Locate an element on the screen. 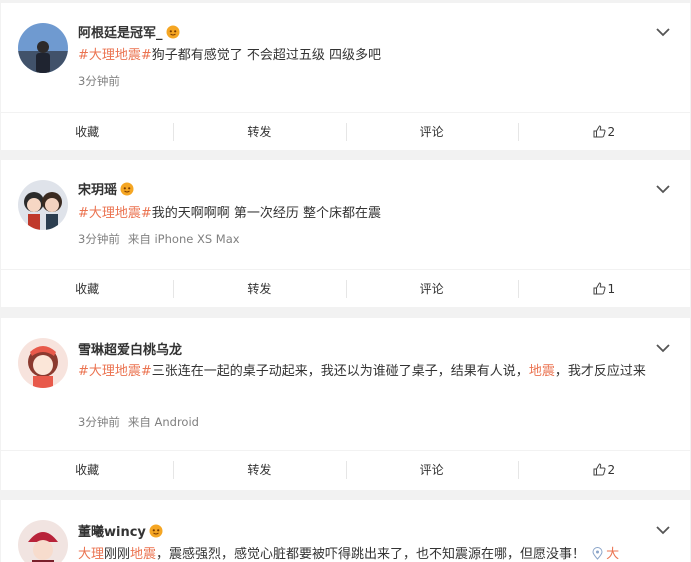 Image resolution: width=691 pixels, height=562 pixels. keyword-link: 大理 is located at coordinates (91, 554).